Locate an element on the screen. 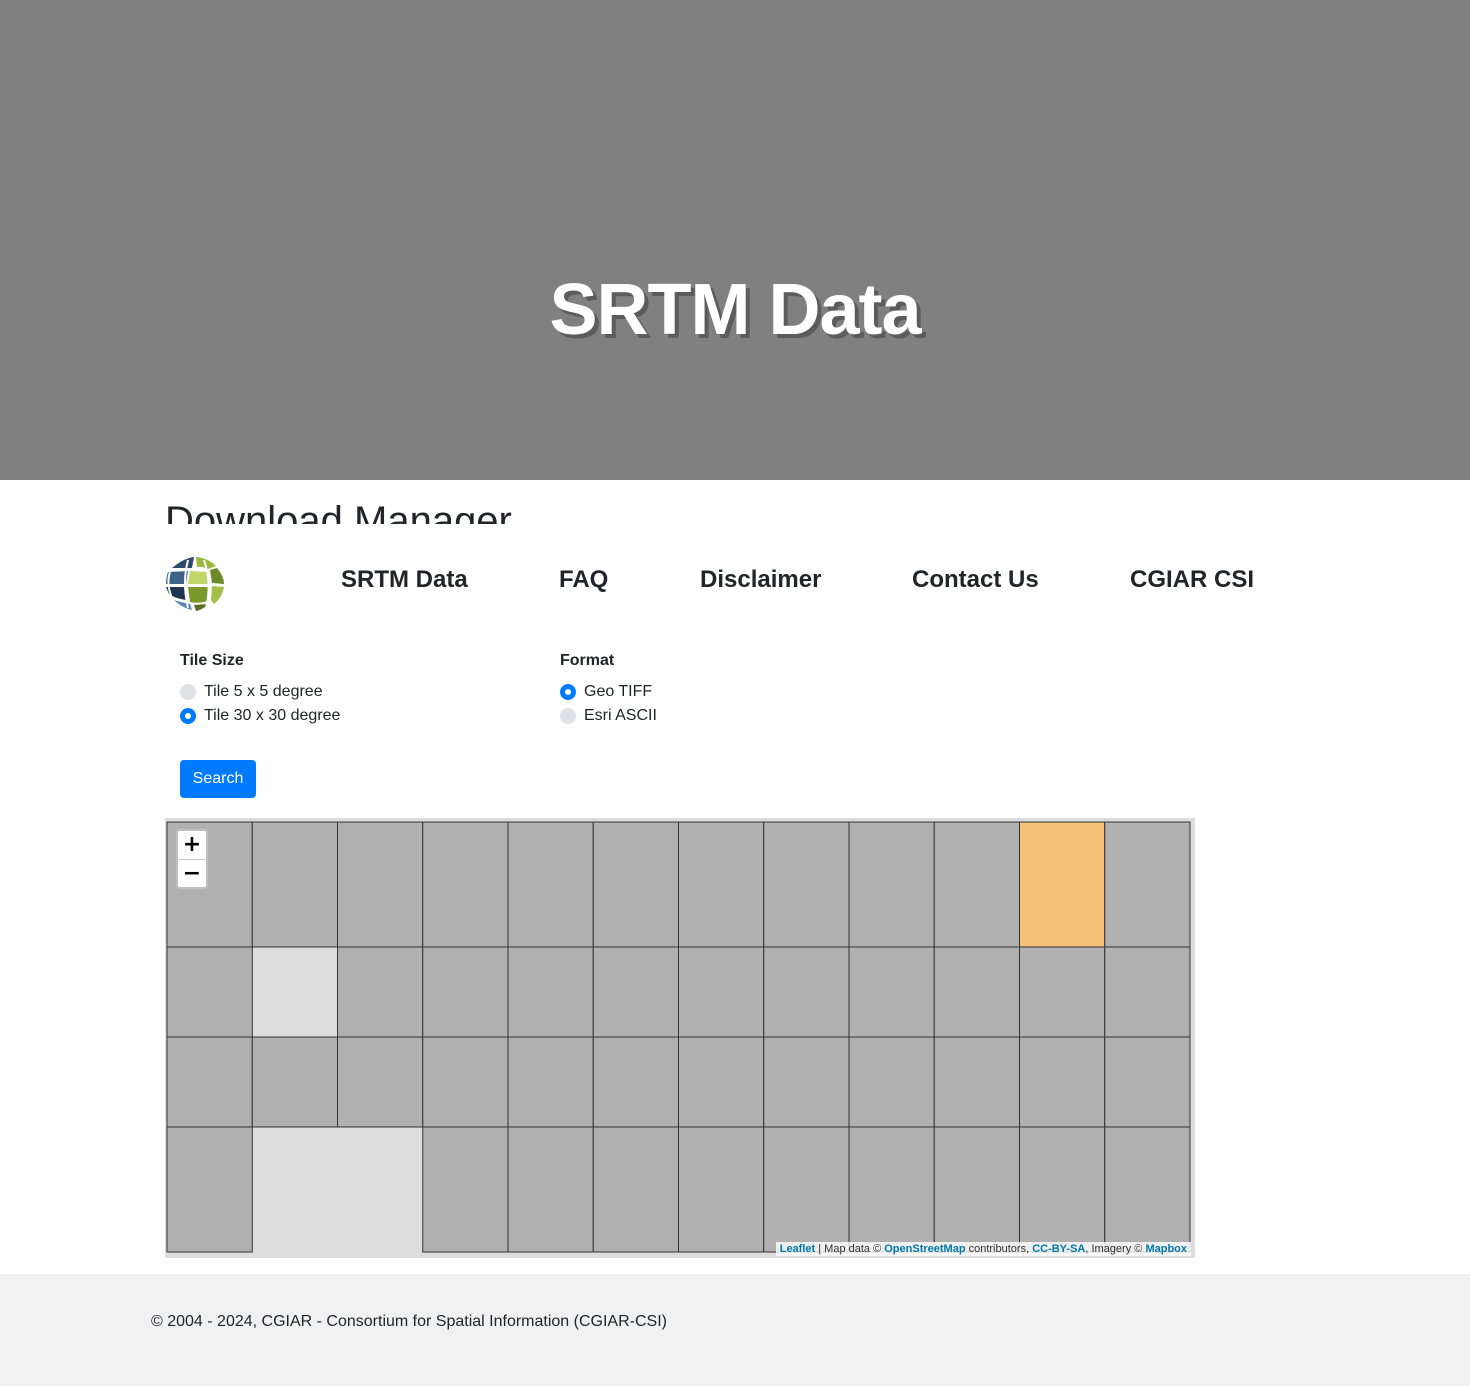  globe-logo-icon is located at coordinates (195, 583).